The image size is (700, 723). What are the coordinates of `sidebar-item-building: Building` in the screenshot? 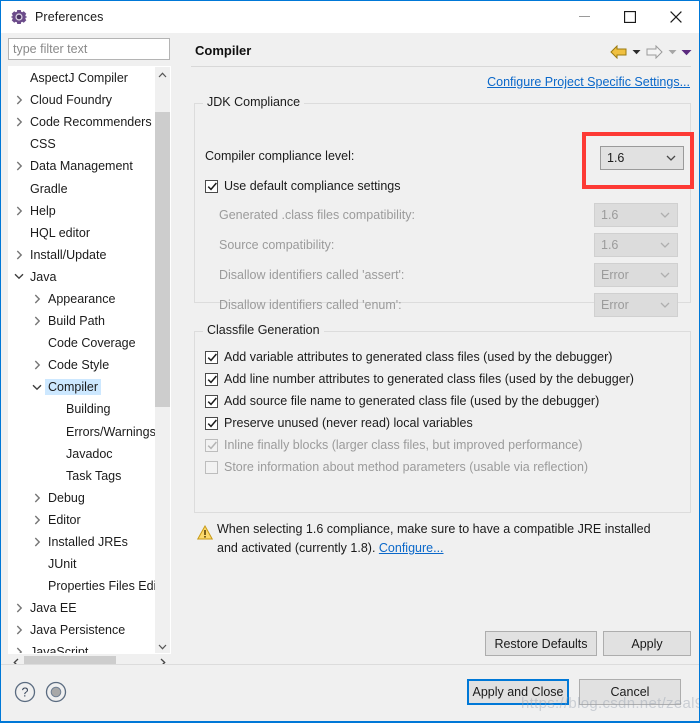 It's located at (83, 409).